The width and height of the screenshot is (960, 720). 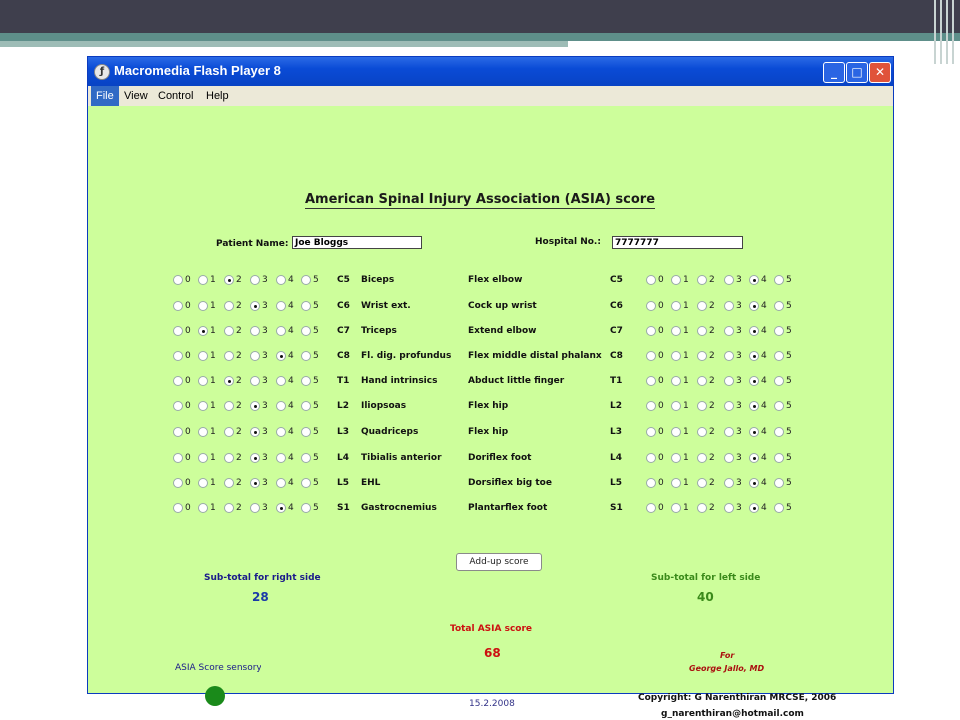 I want to click on total-score-label: Total ASIA score, so click(x=491, y=629).